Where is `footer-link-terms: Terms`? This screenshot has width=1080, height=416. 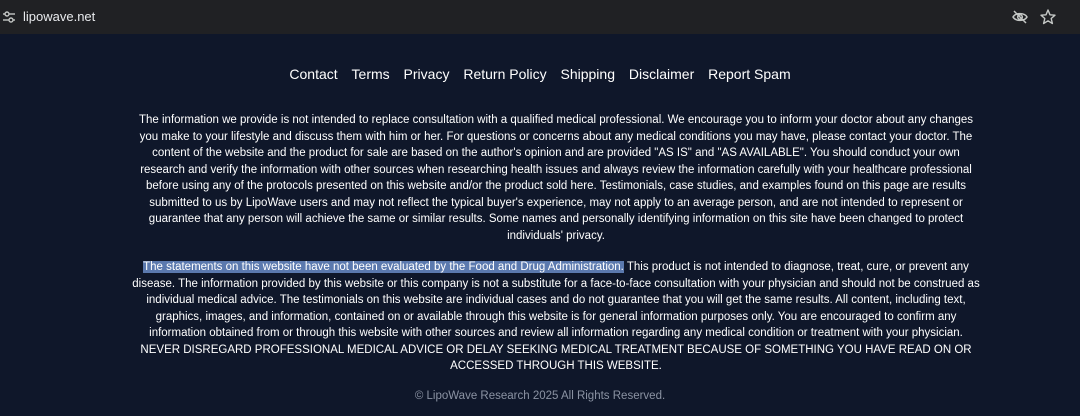
footer-link-terms: Terms is located at coordinates (371, 74).